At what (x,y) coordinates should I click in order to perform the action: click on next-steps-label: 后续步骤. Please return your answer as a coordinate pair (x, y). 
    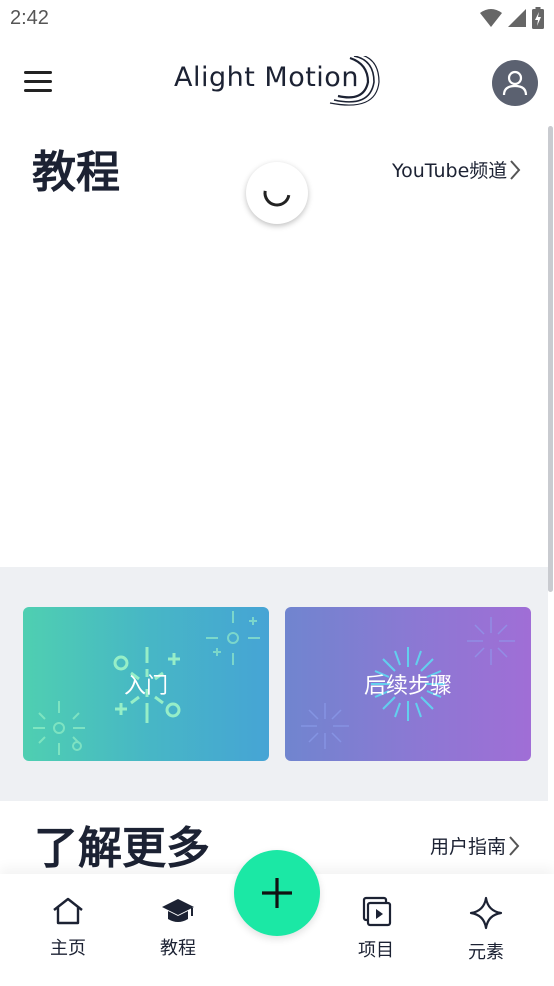
    Looking at the image, I should click on (407, 686).